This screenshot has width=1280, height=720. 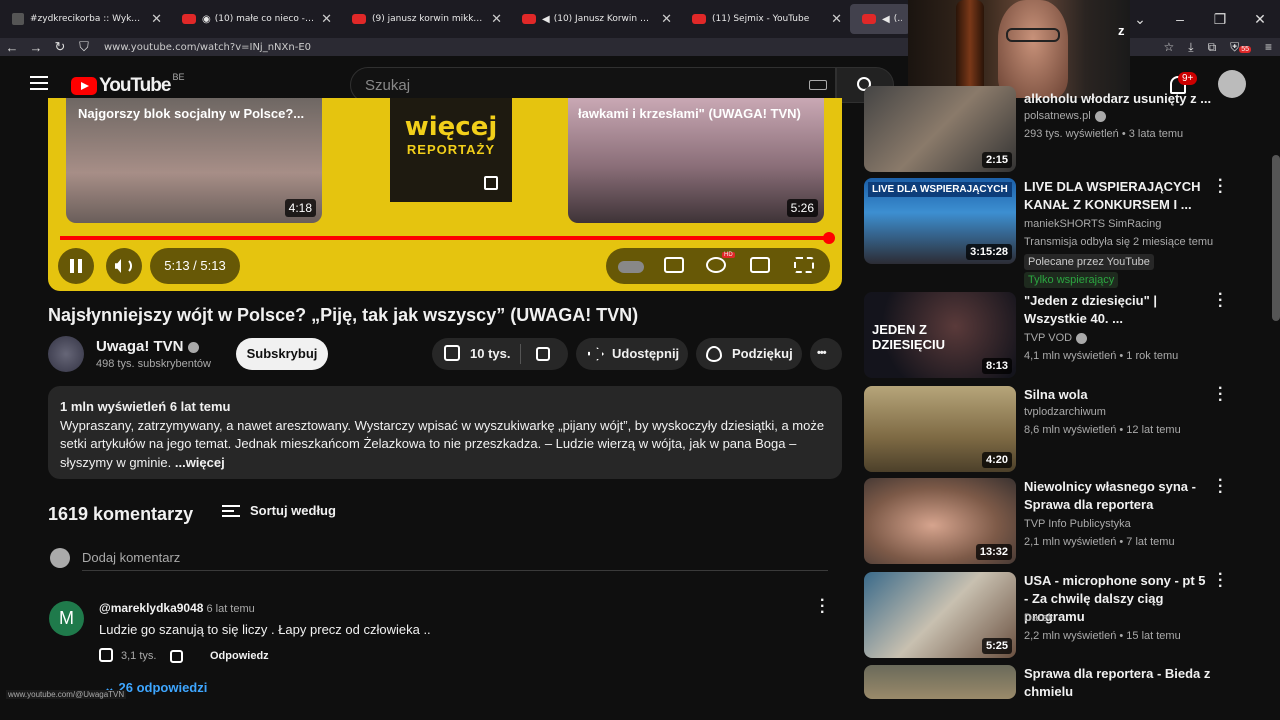 I want to click on thanks-button: Podziękuj, so click(x=749, y=354).